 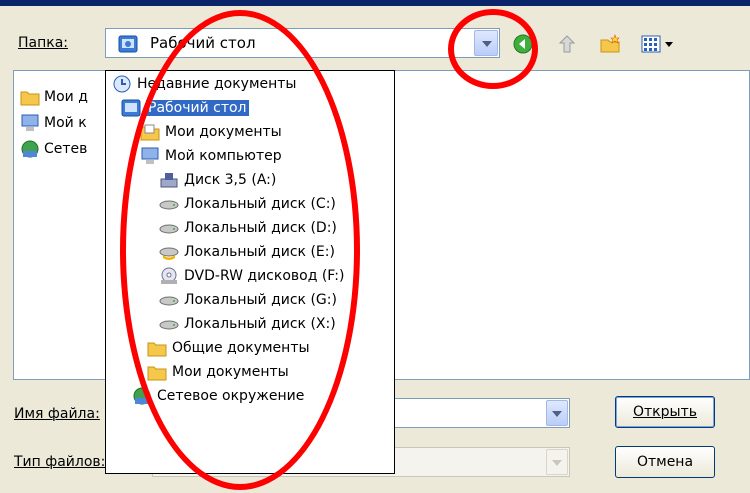 I want to click on view-menu-button, so click(x=660, y=44).